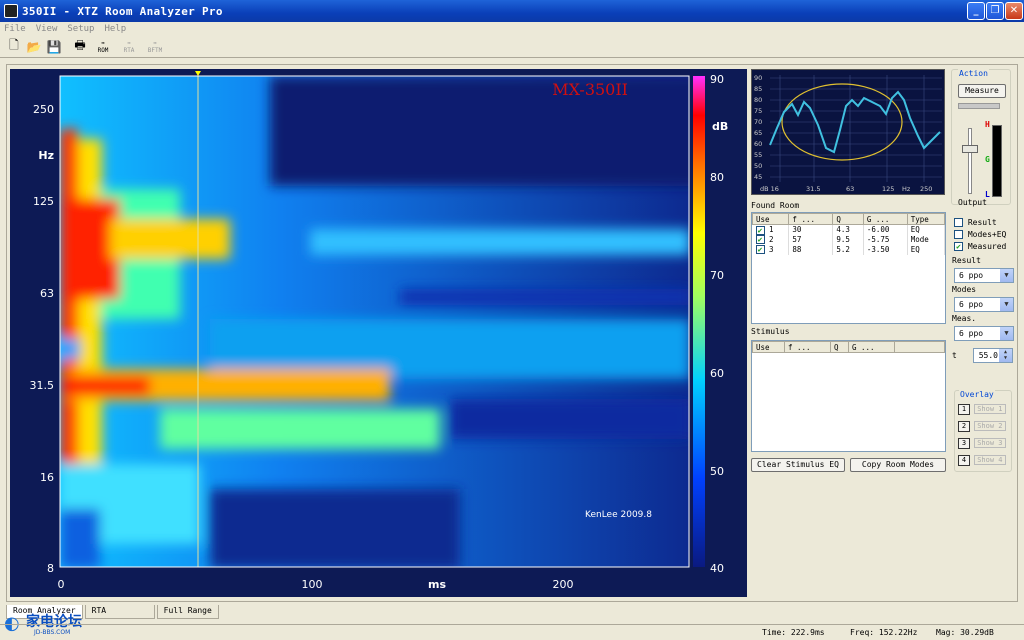 This screenshot has height=640, width=1024. Describe the element at coordinates (42, 339) in the screenshot. I see `y-axis: 250 Hz 125 63 31.5 16 8` at that location.